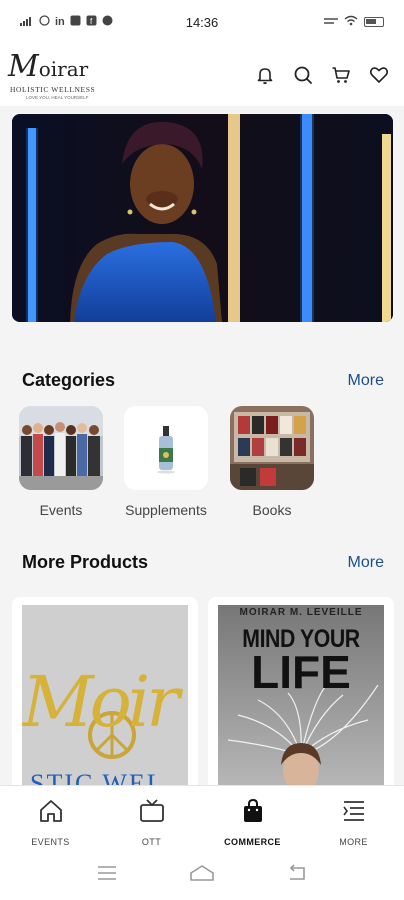 The image size is (404, 900). I want to click on home-button-icon, so click(202, 875).